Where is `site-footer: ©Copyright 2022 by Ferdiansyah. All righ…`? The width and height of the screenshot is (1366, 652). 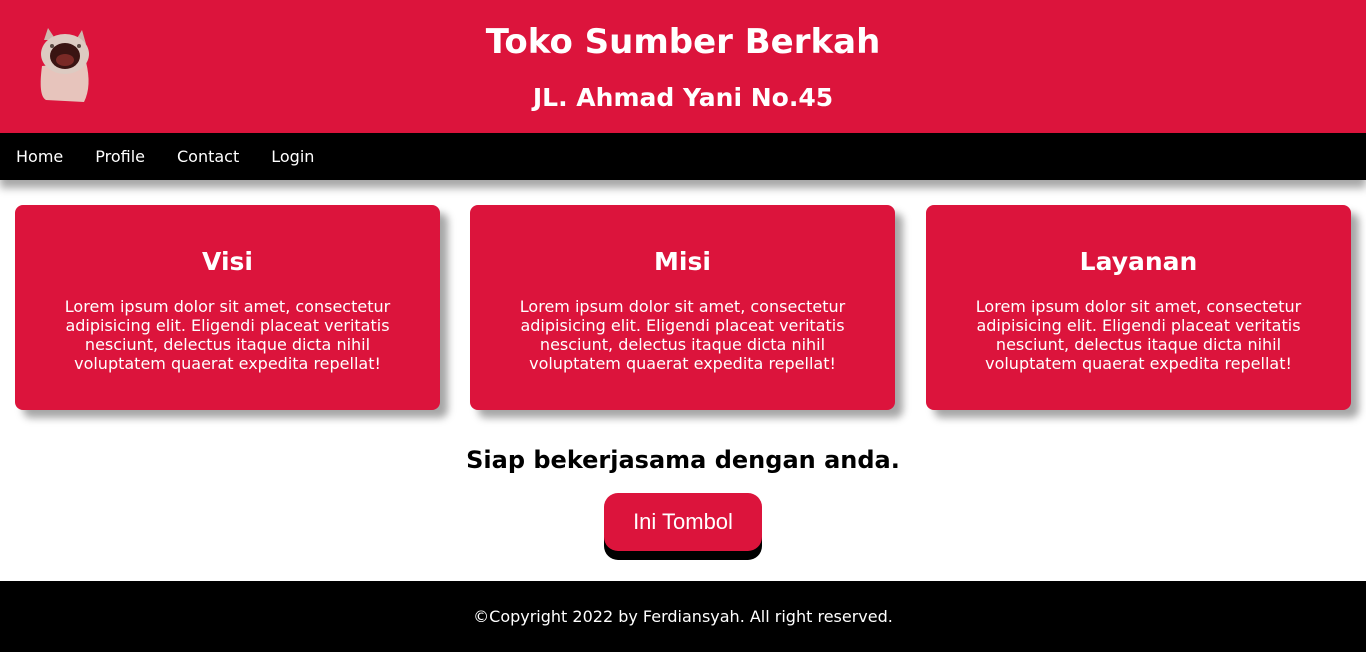
site-footer: ©Copyright 2022 by Ferdiansyah. All righ… is located at coordinates (683, 616).